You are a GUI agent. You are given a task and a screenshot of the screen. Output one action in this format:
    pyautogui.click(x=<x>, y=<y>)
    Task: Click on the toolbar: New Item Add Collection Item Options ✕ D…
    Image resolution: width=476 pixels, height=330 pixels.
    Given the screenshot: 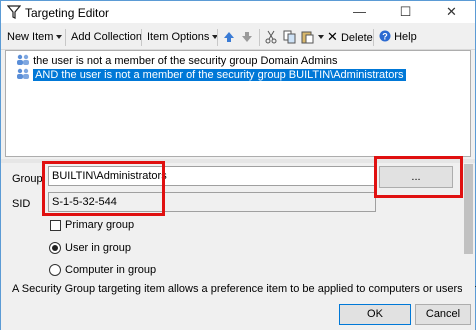 What is the action you would take?
    pyautogui.click(x=238, y=37)
    